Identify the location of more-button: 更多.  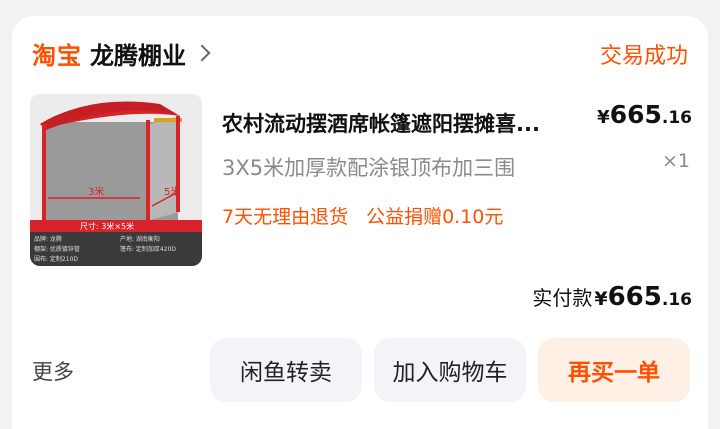
(53, 371).